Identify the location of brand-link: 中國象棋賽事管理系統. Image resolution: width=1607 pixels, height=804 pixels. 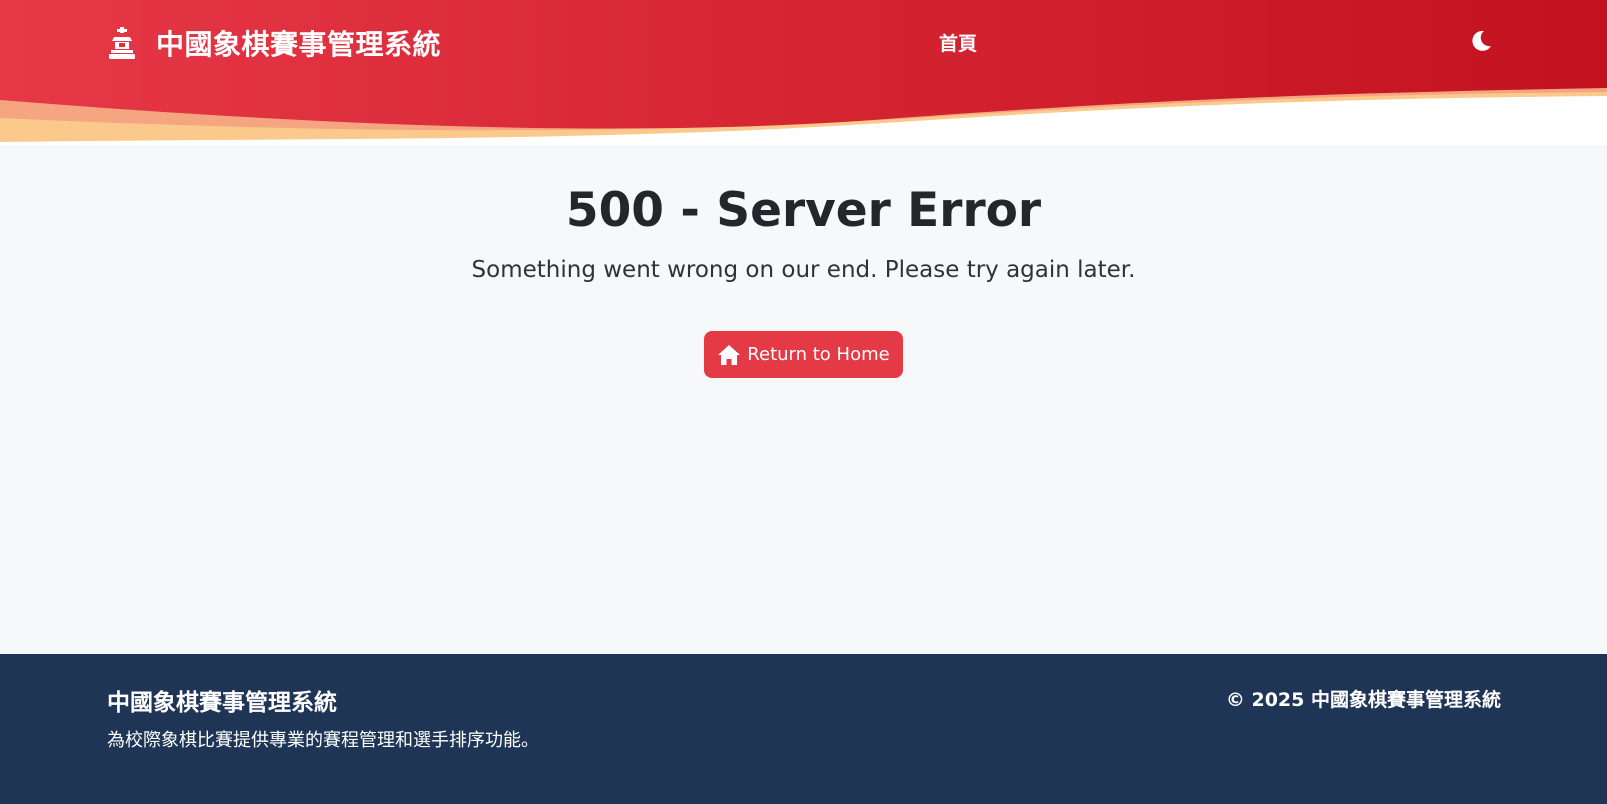
(274, 43).